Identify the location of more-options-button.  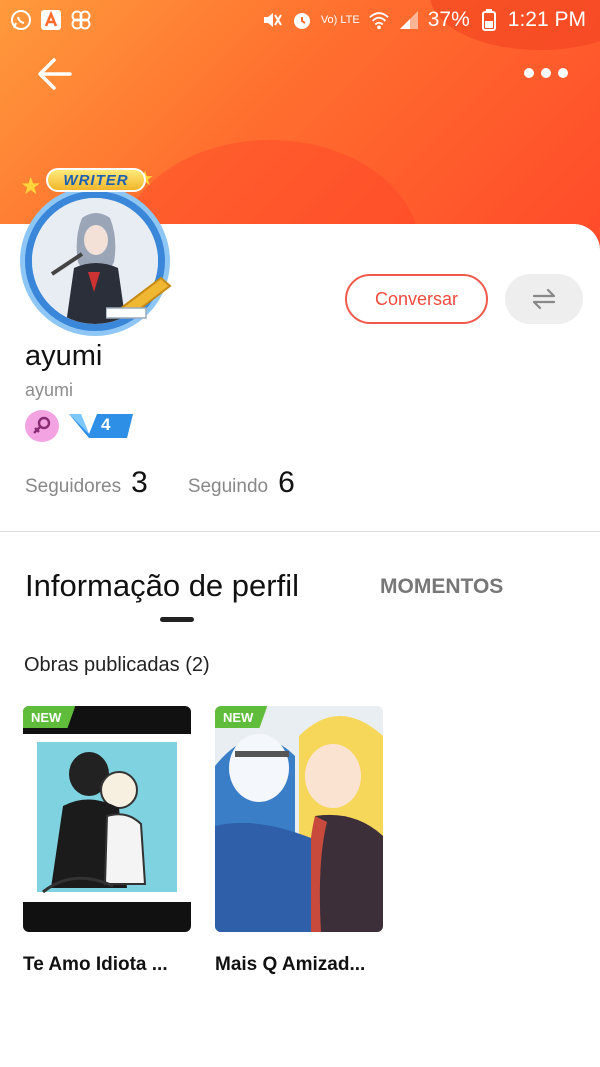
(546, 73).